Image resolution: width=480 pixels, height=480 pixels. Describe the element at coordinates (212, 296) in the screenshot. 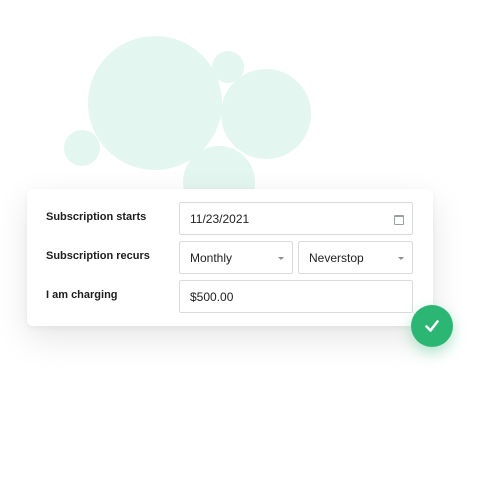

I see `amount-value: $500.00` at that location.